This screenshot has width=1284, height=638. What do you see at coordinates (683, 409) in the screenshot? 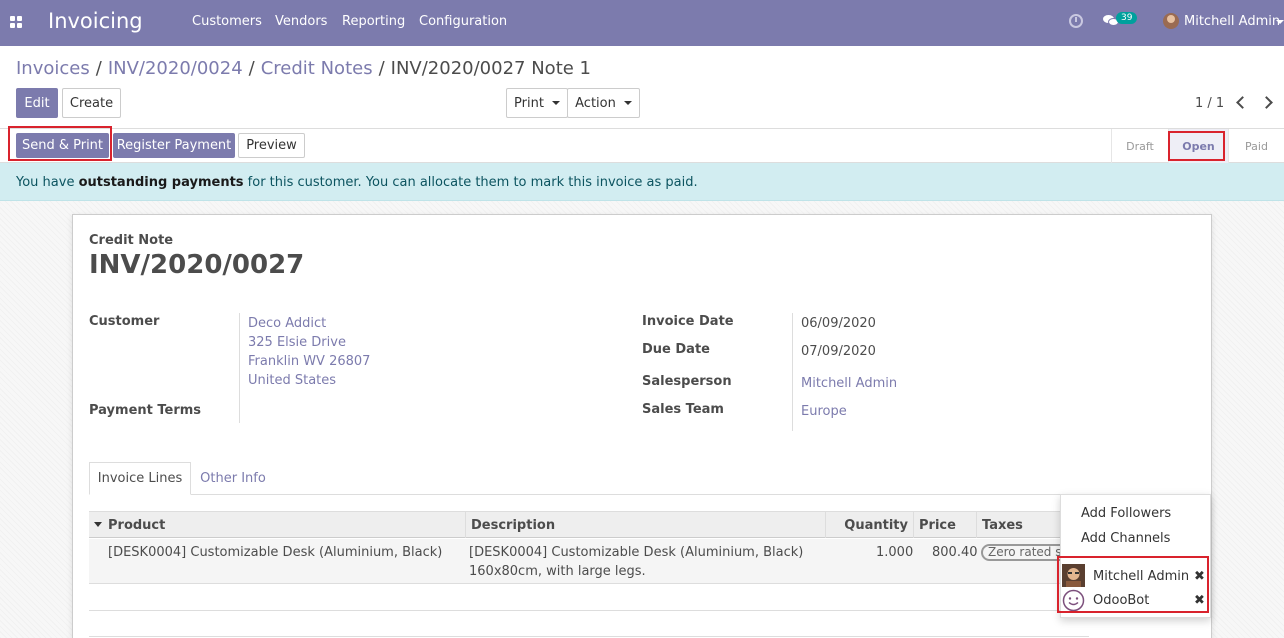
I see `sales-team-label: Sales Team` at bounding box center [683, 409].